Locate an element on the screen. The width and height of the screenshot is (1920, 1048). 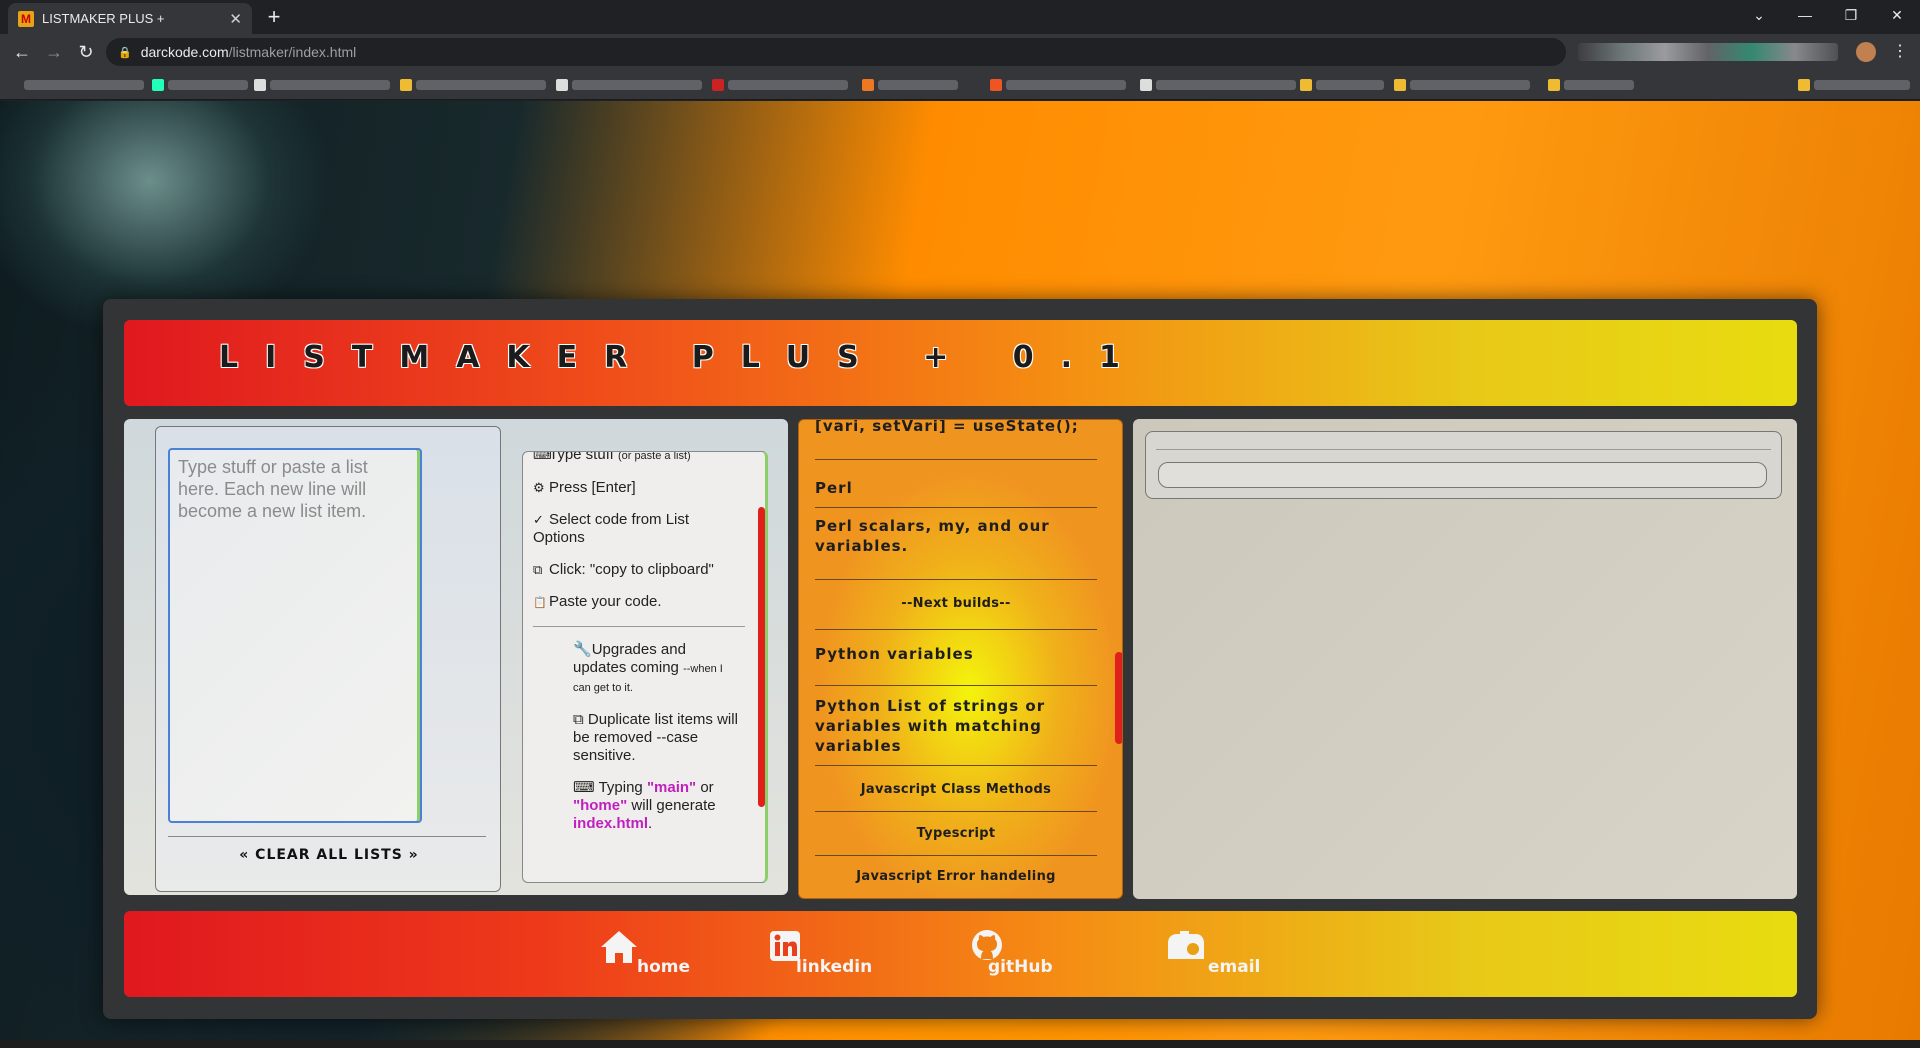
keyword-home: "home" is located at coordinates (600, 805).